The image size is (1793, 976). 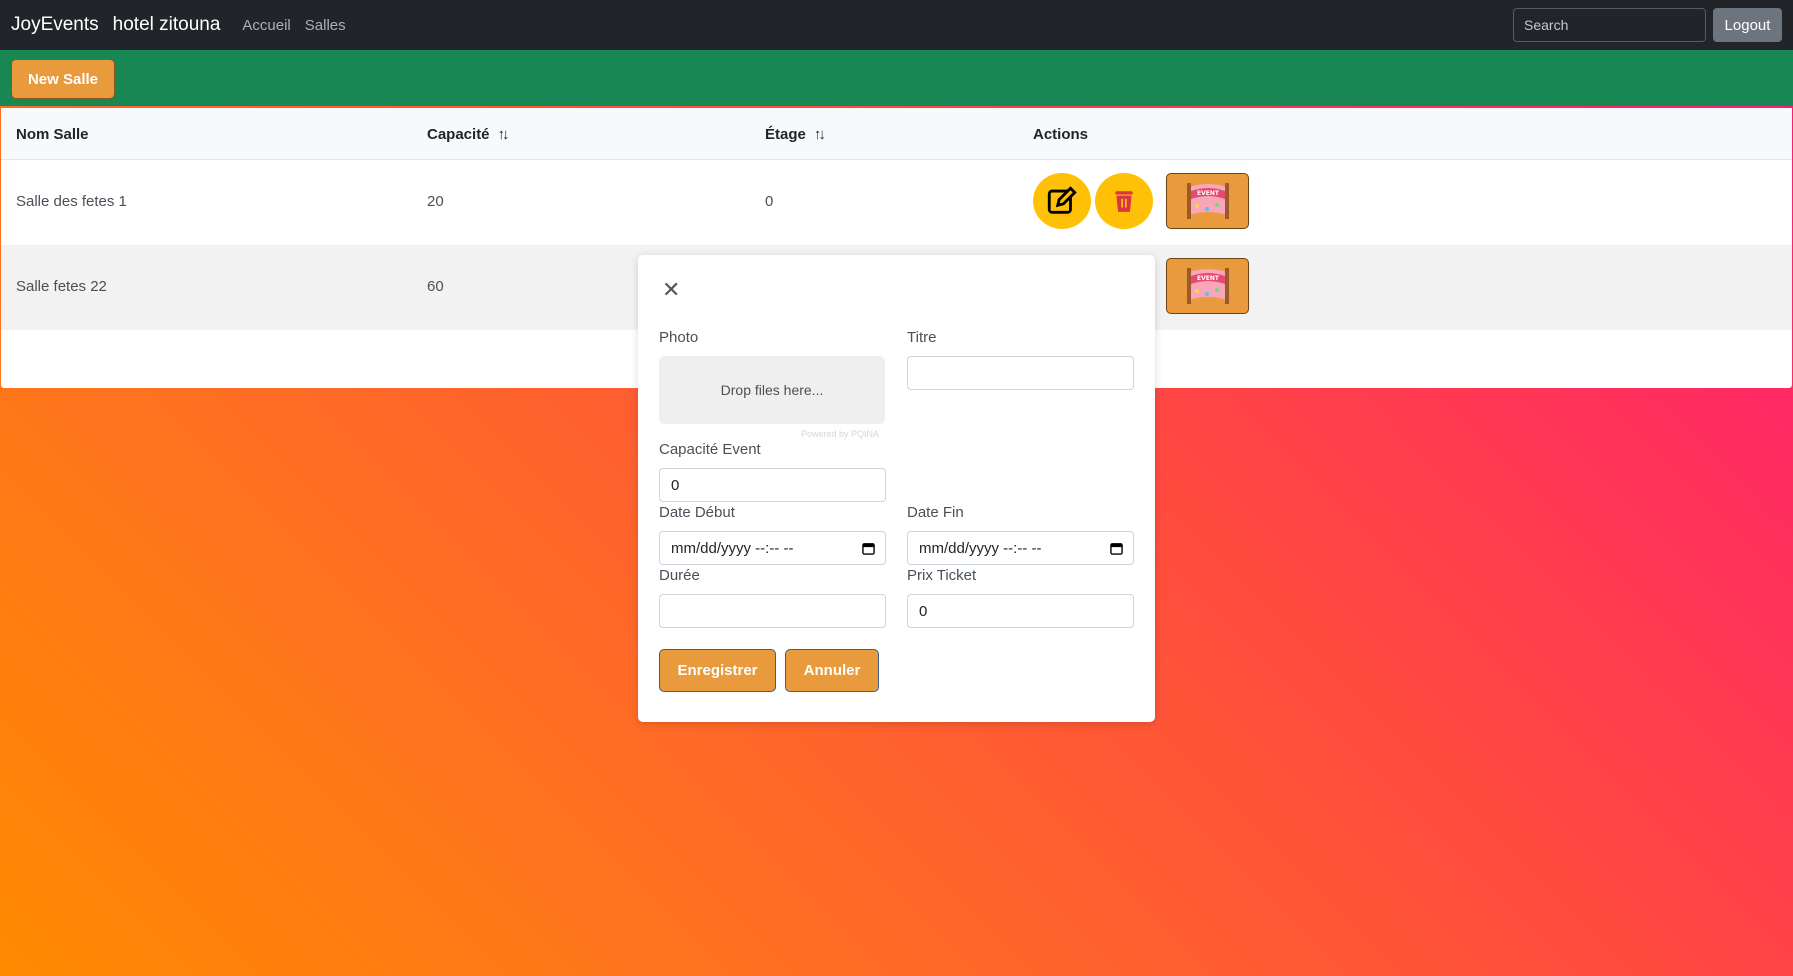 I want to click on delete-button, so click(x=1124, y=201).